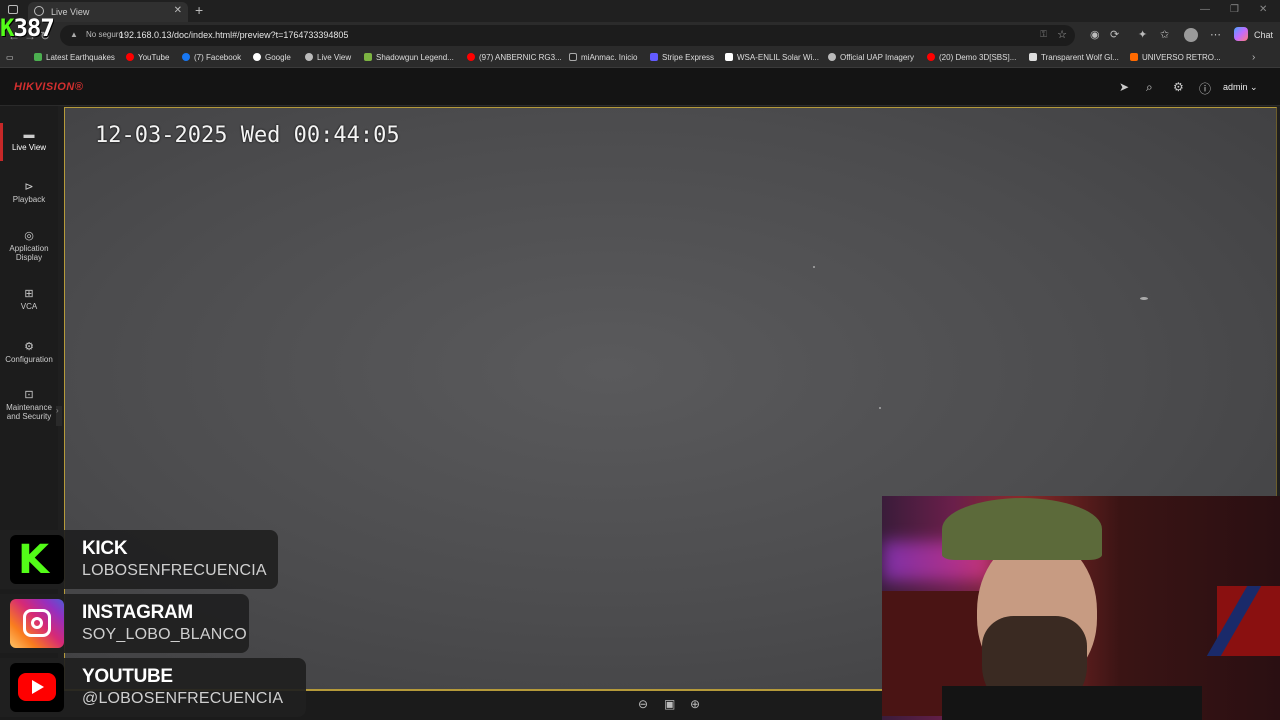 This screenshot has width=1280, height=720. What do you see at coordinates (29, 135) in the screenshot?
I see `live-view-icon: ▬` at bounding box center [29, 135].